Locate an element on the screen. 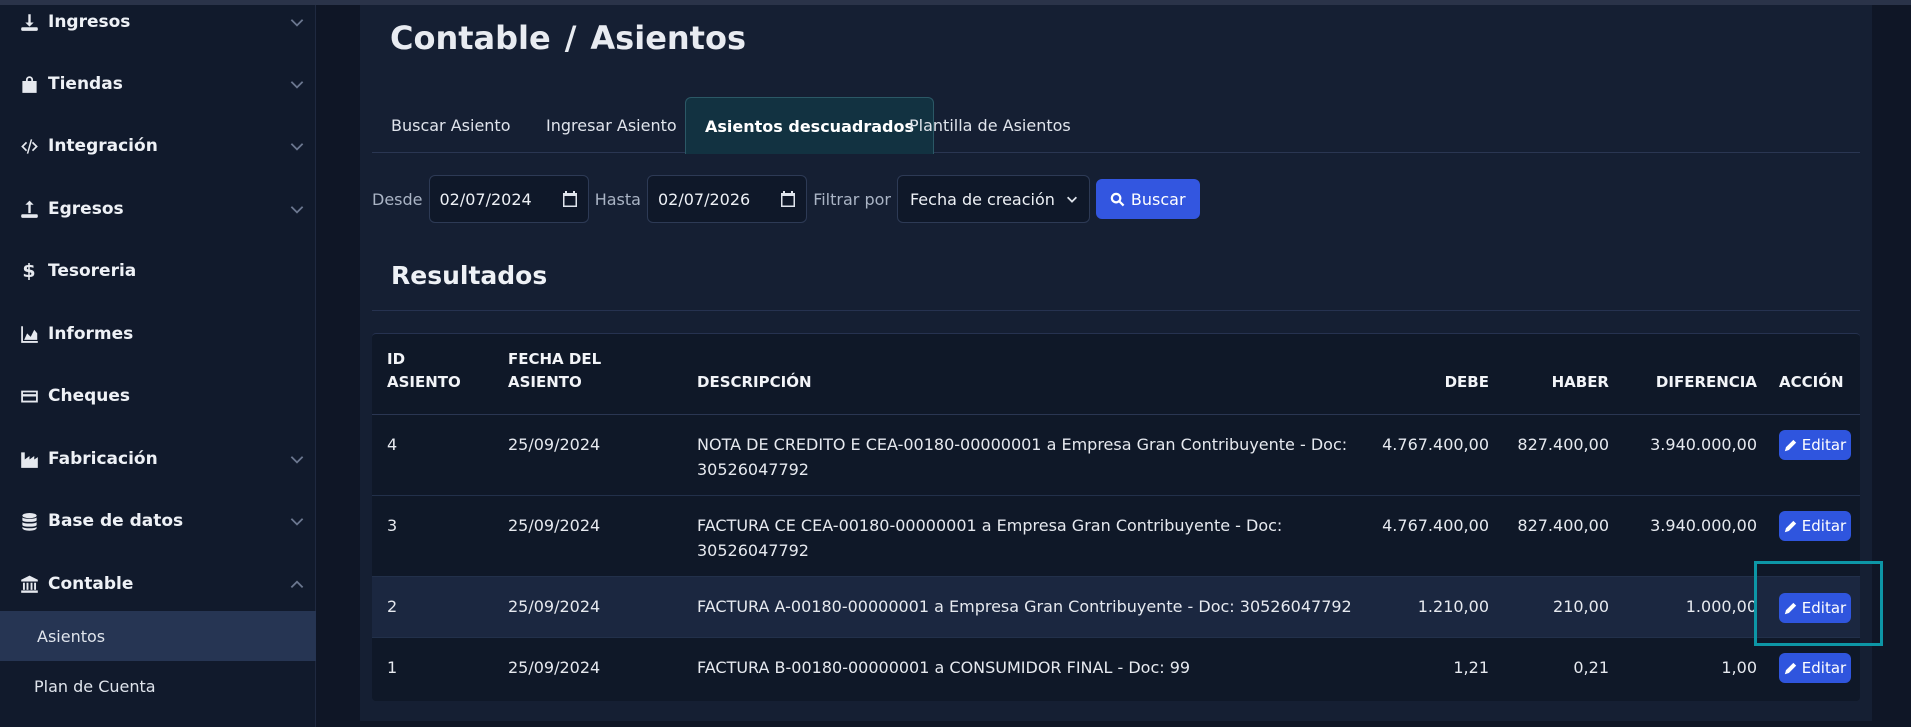 The height and width of the screenshot is (727, 1911). sidebar-subitem-label: Plan de Cuenta is located at coordinates (95, 686).